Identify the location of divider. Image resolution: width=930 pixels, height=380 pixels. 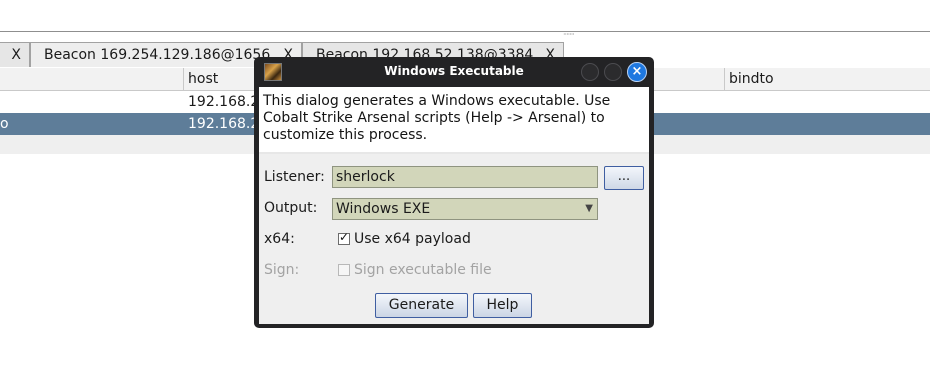
(454, 153).